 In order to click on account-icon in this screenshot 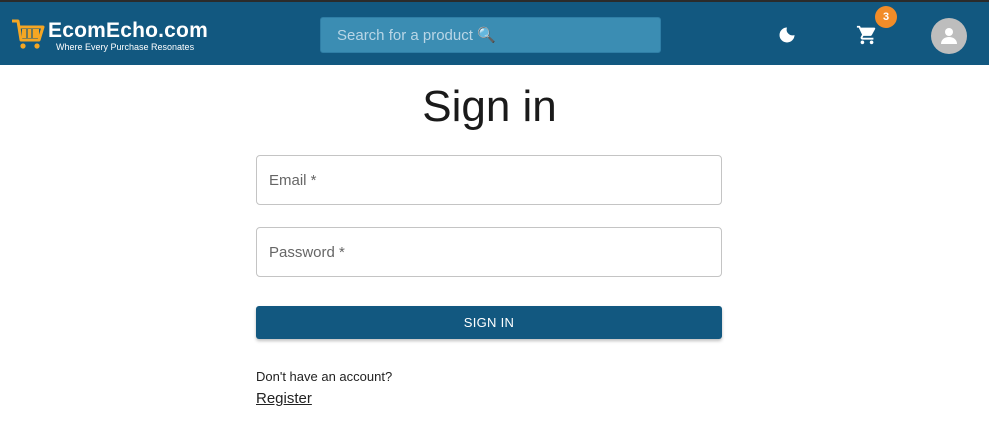, I will do `click(949, 36)`.